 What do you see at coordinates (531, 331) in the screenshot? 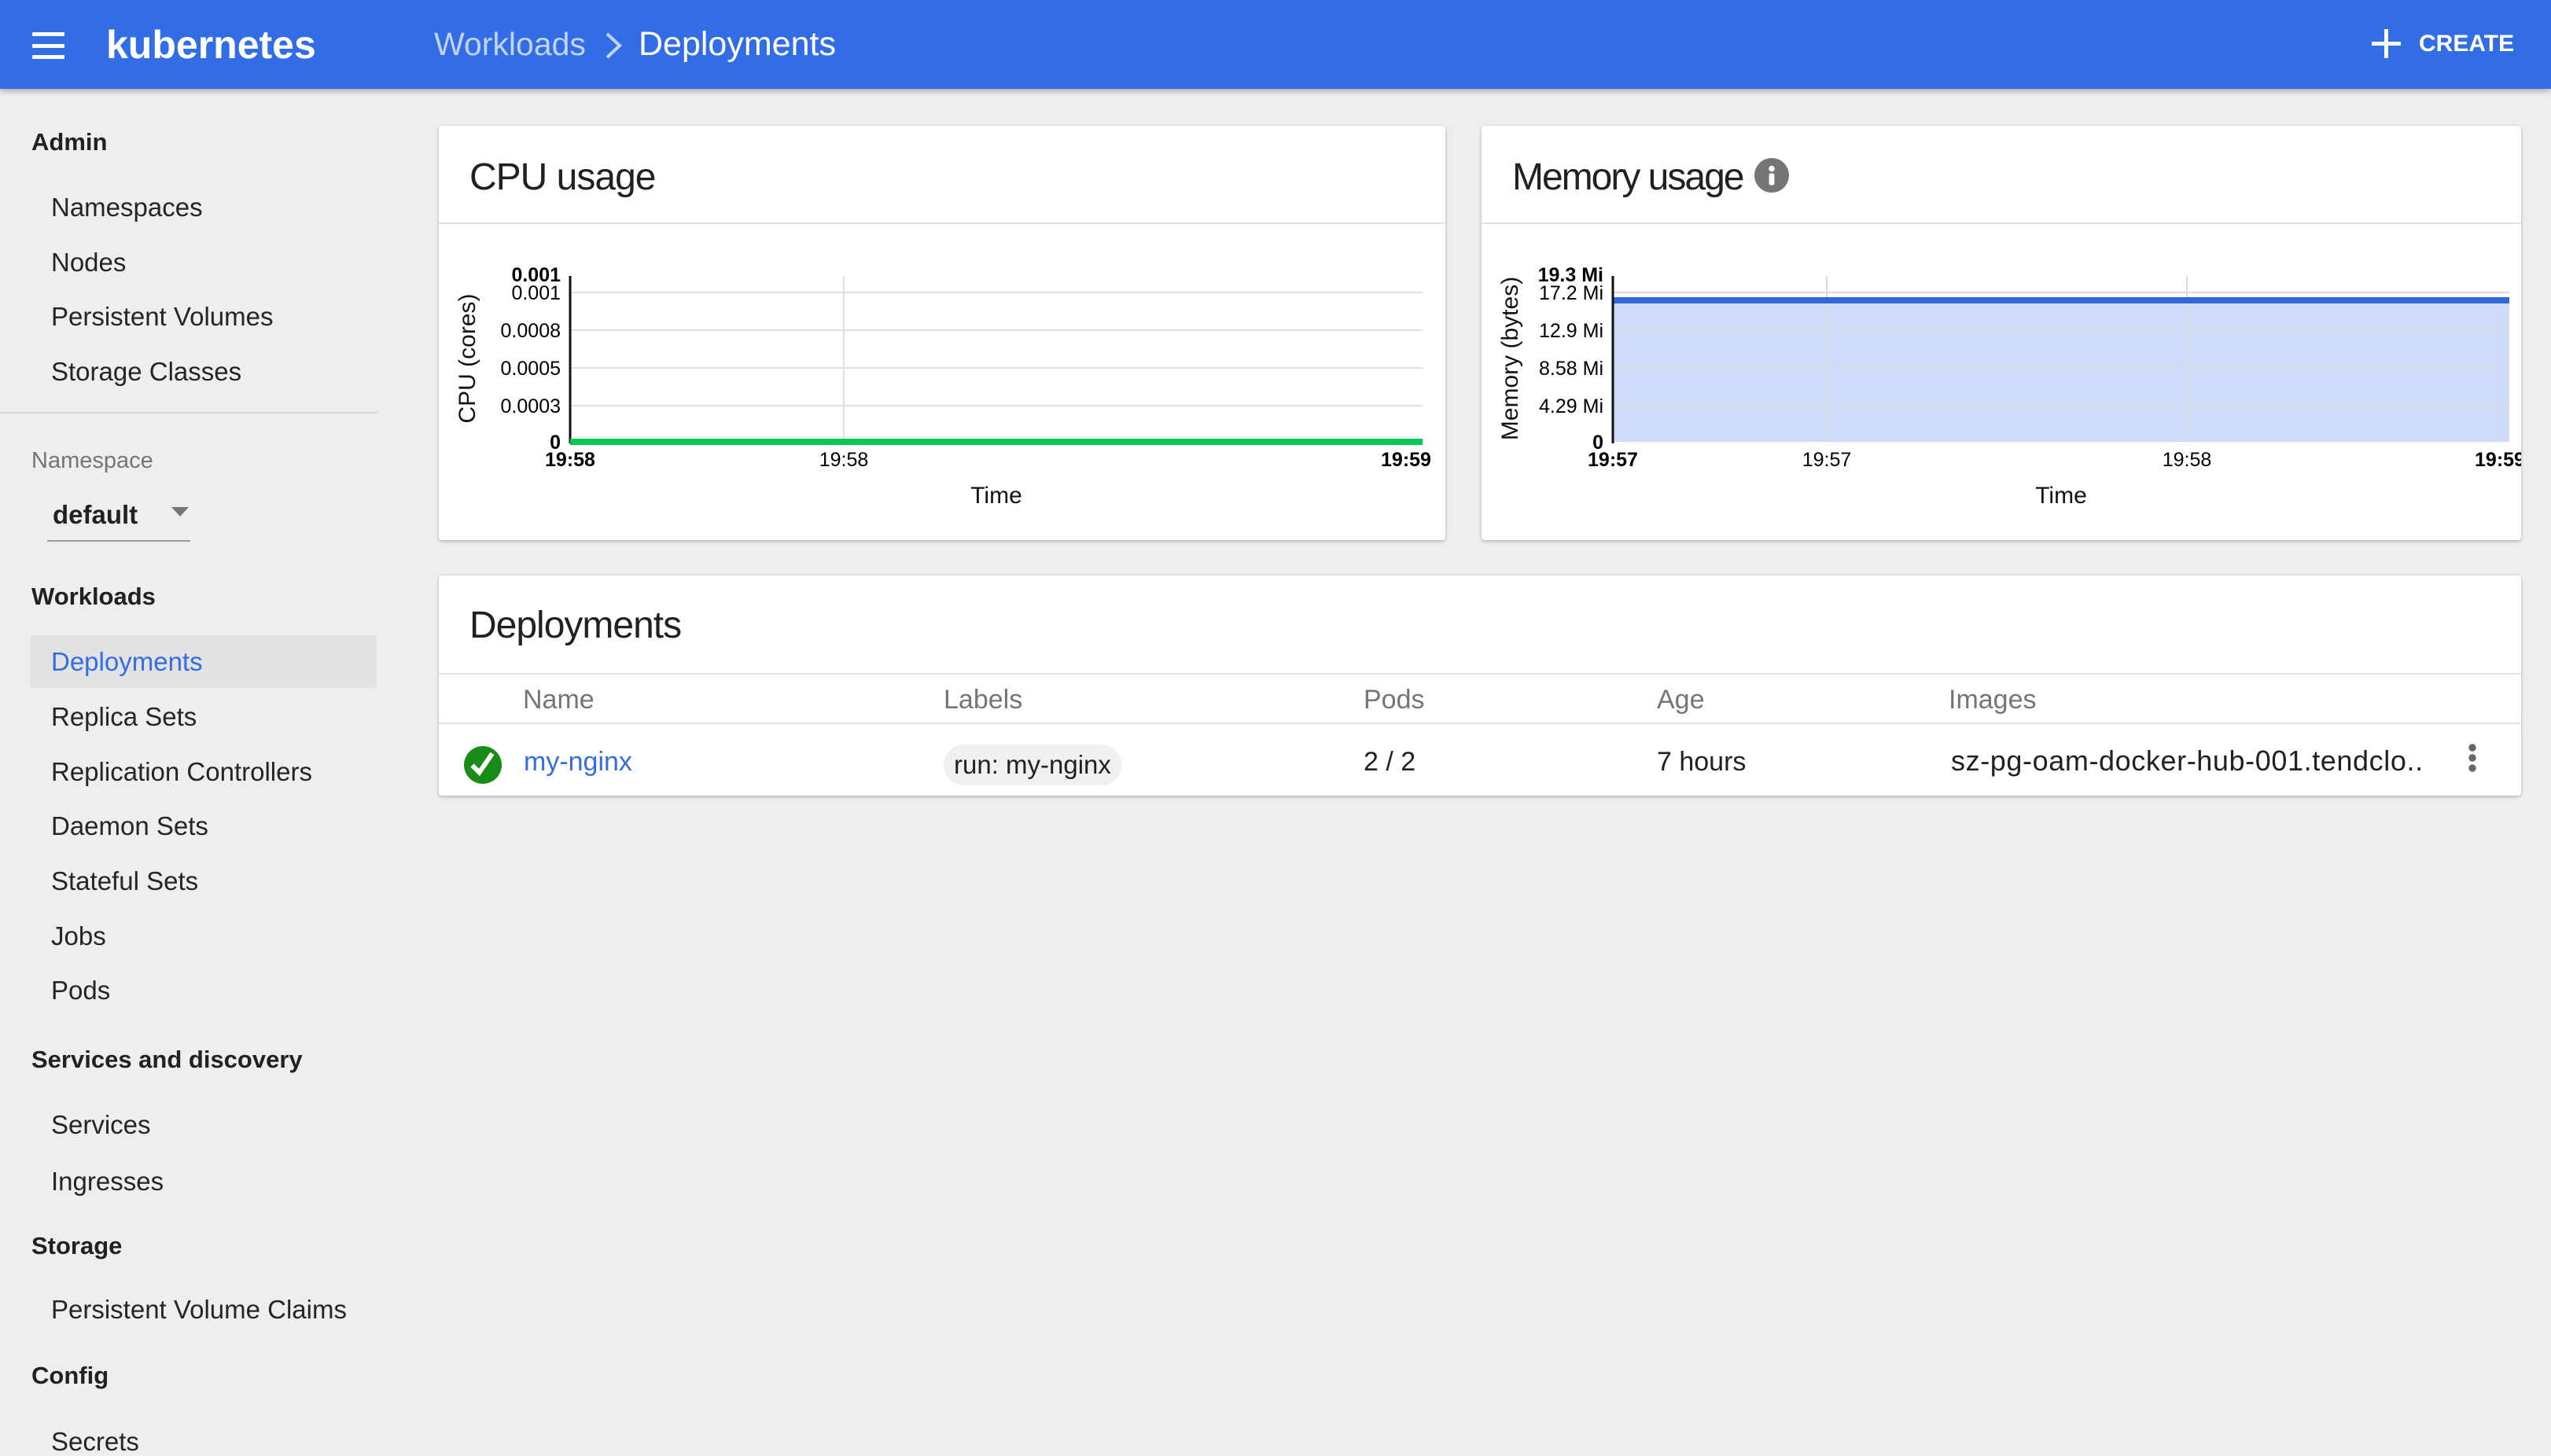
I see `svg-text: 0.0008` at bounding box center [531, 331].